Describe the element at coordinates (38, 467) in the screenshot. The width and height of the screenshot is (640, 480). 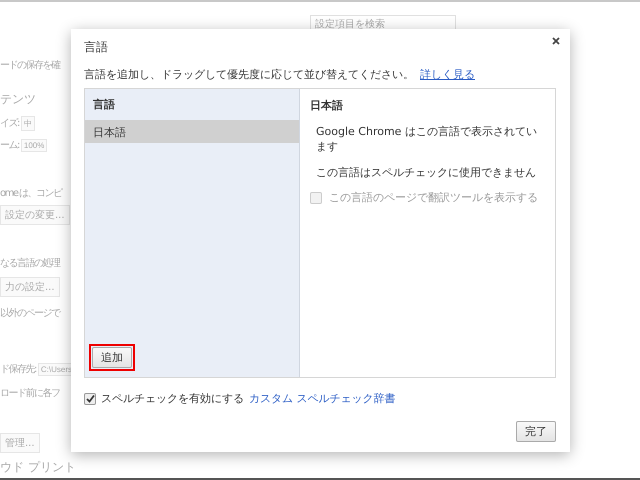
I see `section-heading: ウド プリント` at that location.